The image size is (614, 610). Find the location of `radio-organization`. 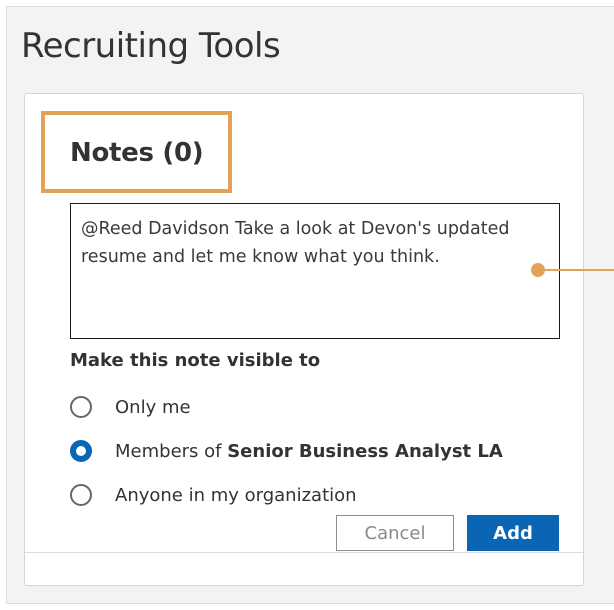

radio-organization is located at coordinates (81, 495).